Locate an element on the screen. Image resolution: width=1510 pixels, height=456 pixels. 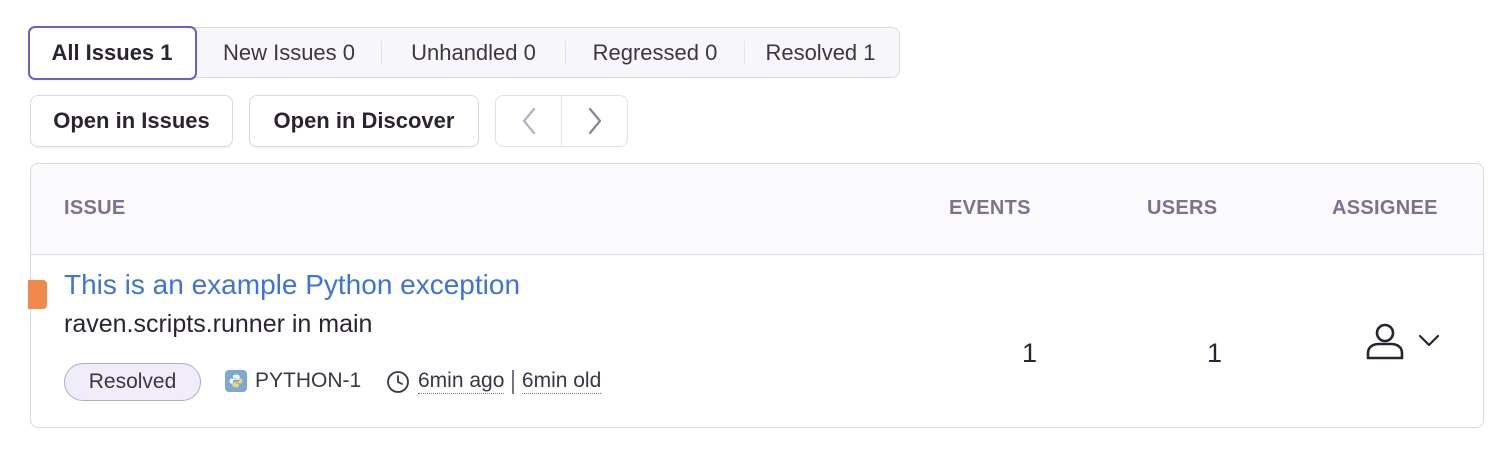
user-icon is located at coordinates (1385, 341).